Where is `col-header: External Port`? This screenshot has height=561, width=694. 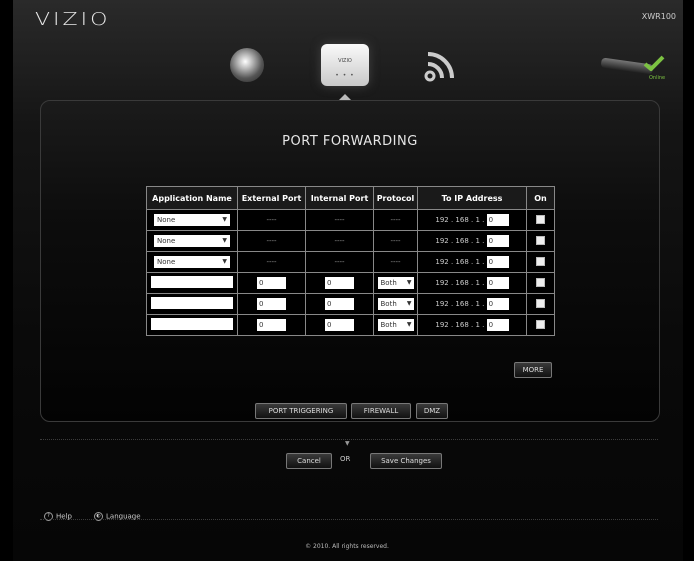 col-header: External Port is located at coordinates (271, 198).